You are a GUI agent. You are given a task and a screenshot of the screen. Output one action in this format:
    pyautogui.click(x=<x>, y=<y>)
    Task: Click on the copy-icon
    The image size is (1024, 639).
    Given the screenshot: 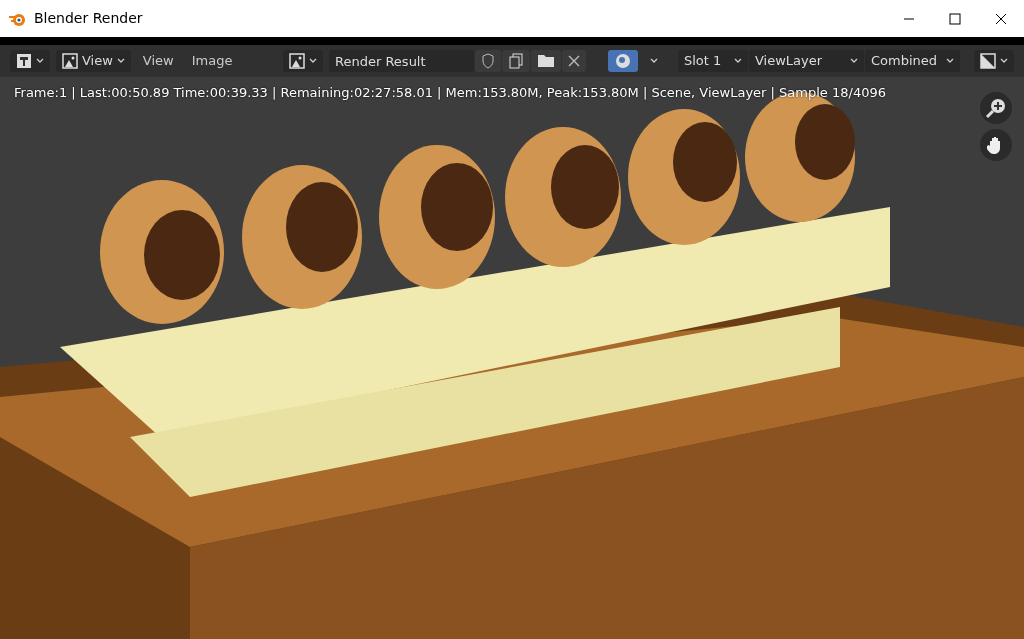 What is the action you would take?
    pyautogui.click(x=516, y=61)
    